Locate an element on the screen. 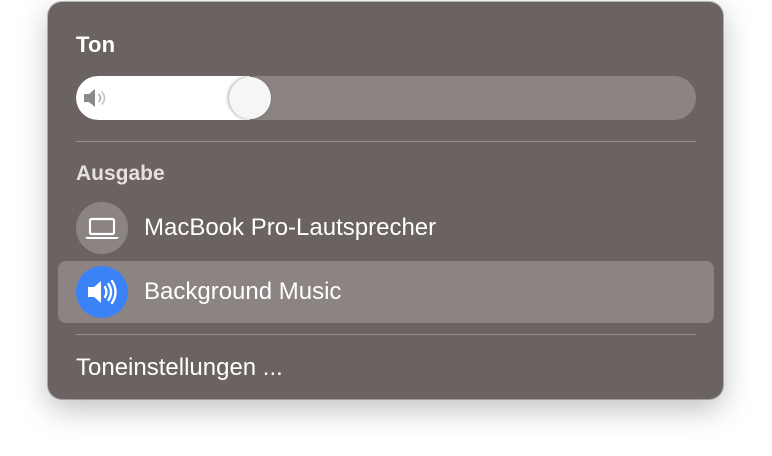 The image size is (772, 456). laptop-icon is located at coordinates (102, 228).